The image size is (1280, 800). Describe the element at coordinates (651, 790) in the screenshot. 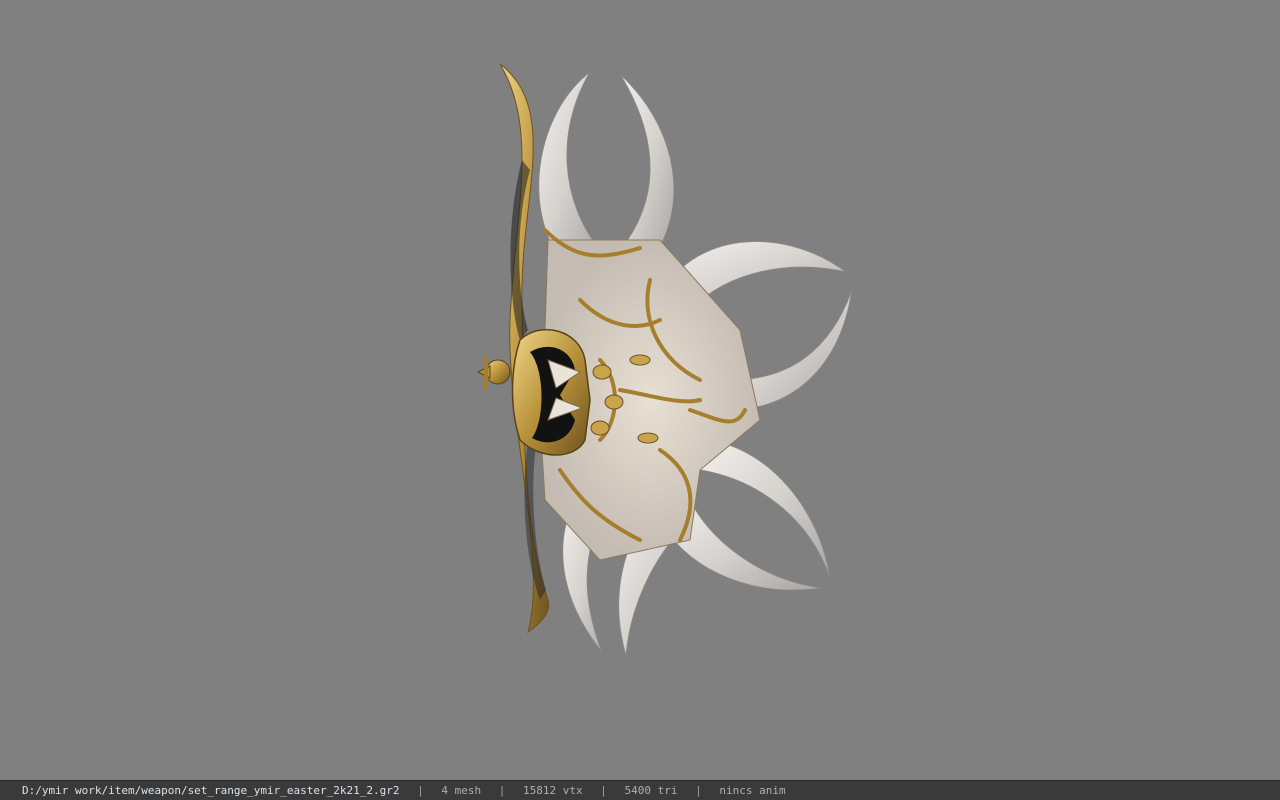

I see `status-triangle-count: 5400 tri` at that location.